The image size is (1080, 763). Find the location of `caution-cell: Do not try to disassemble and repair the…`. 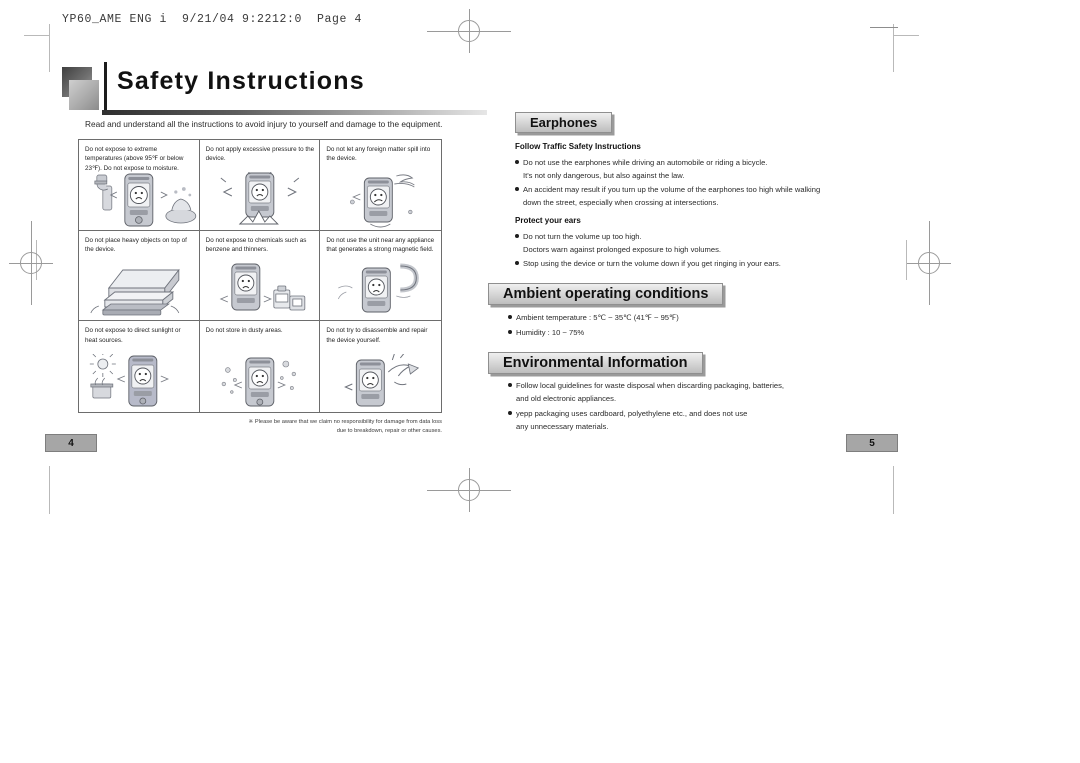

caution-cell: Do not try to disassemble and repair the… is located at coordinates (380, 366).